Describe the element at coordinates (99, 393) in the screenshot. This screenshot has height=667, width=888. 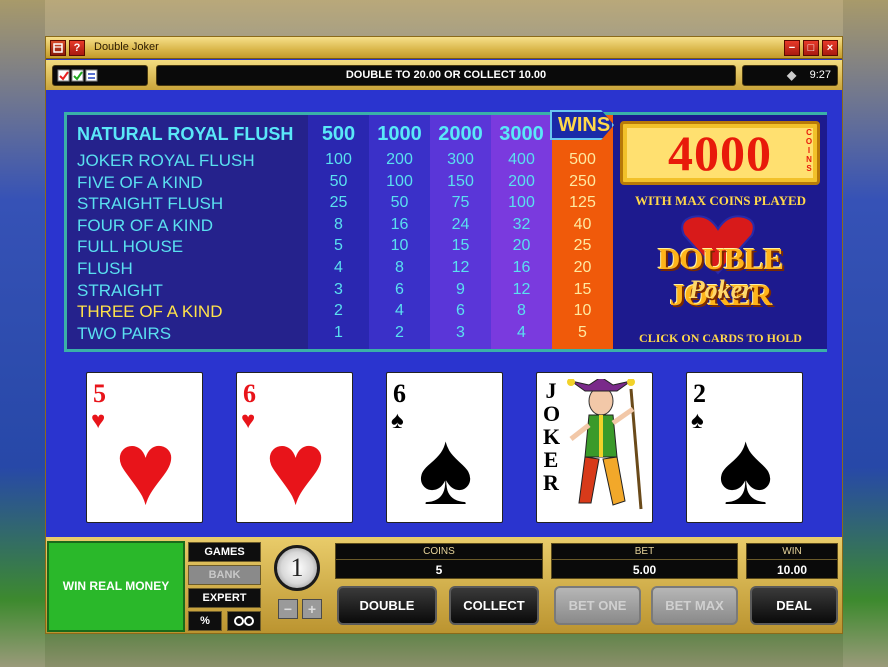
I see `card-rank: 5` at that location.